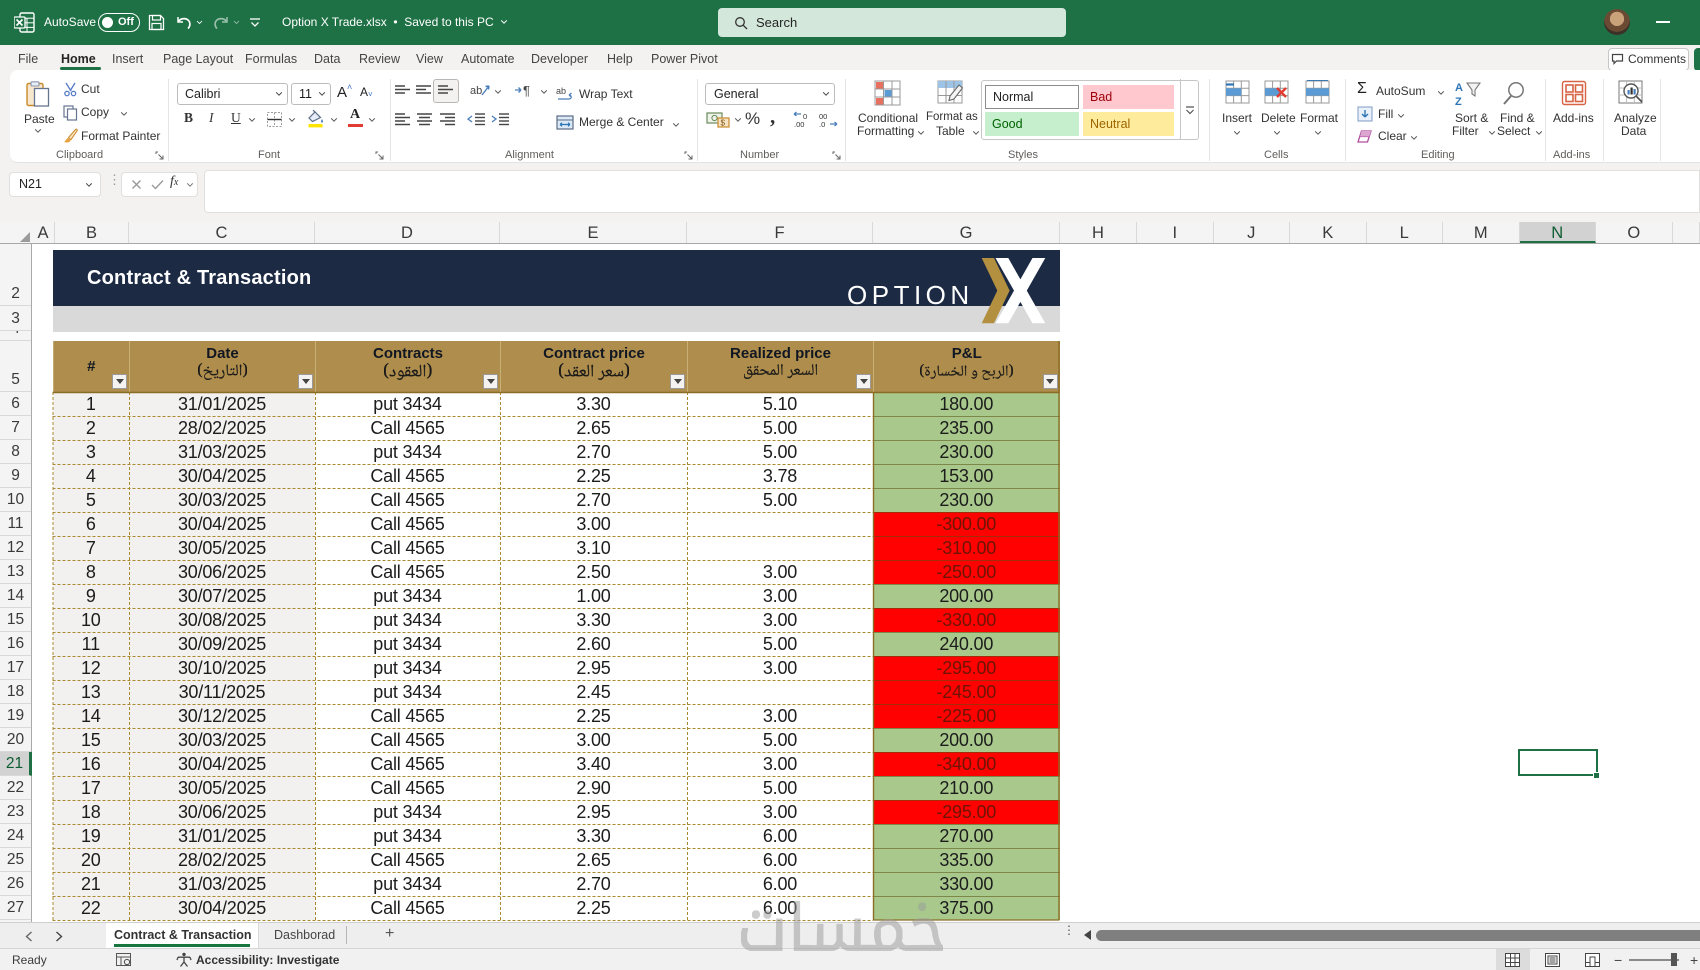 The width and height of the screenshot is (1700, 970). Describe the element at coordinates (822, 124) in the screenshot. I see `svg-text: .0` at that location.